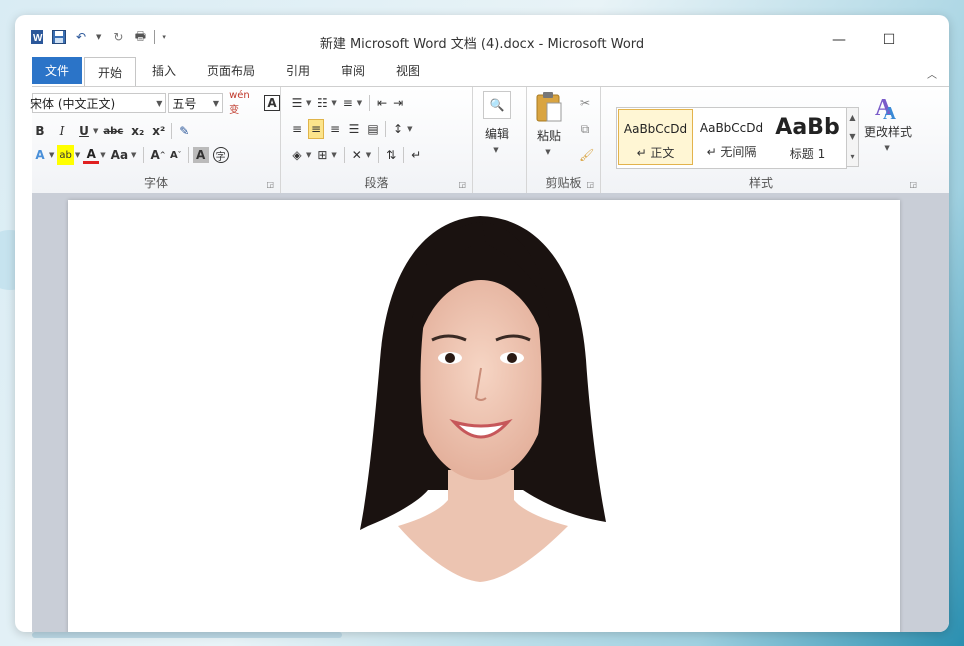 Image resolution: width=964 pixels, height=646 pixels. I want to click on tab-review: 审阅, so click(353, 70).